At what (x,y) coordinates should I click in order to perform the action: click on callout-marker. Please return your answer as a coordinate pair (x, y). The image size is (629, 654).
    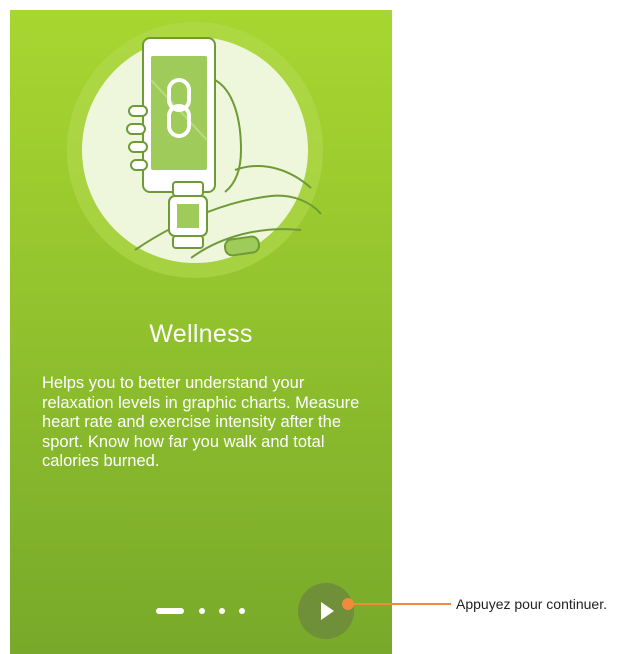
    Looking at the image, I should click on (348, 604).